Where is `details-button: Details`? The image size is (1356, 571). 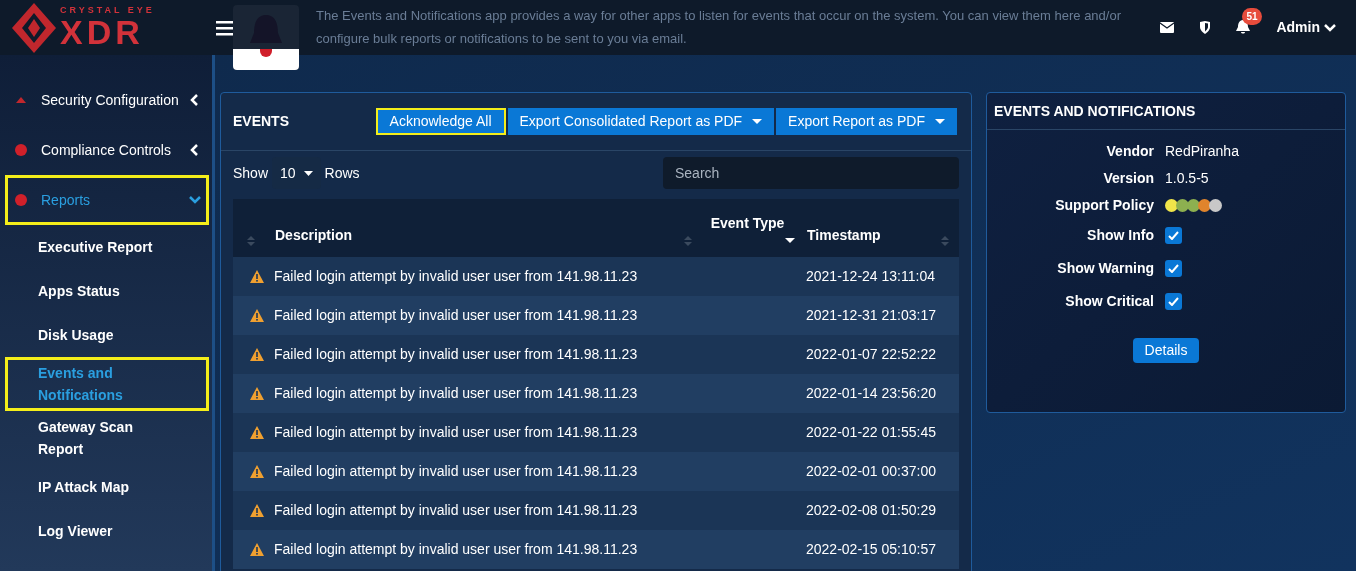 details-button: Details is located at coordinates (1166, 350).